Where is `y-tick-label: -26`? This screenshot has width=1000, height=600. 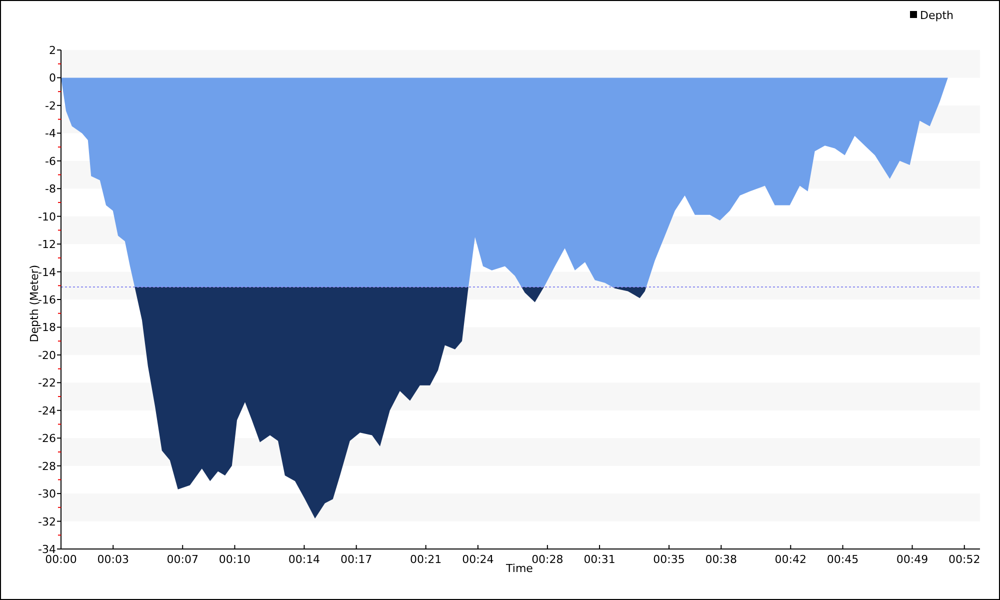
y-tick-label: -26 is located at coordinates (47, 439).